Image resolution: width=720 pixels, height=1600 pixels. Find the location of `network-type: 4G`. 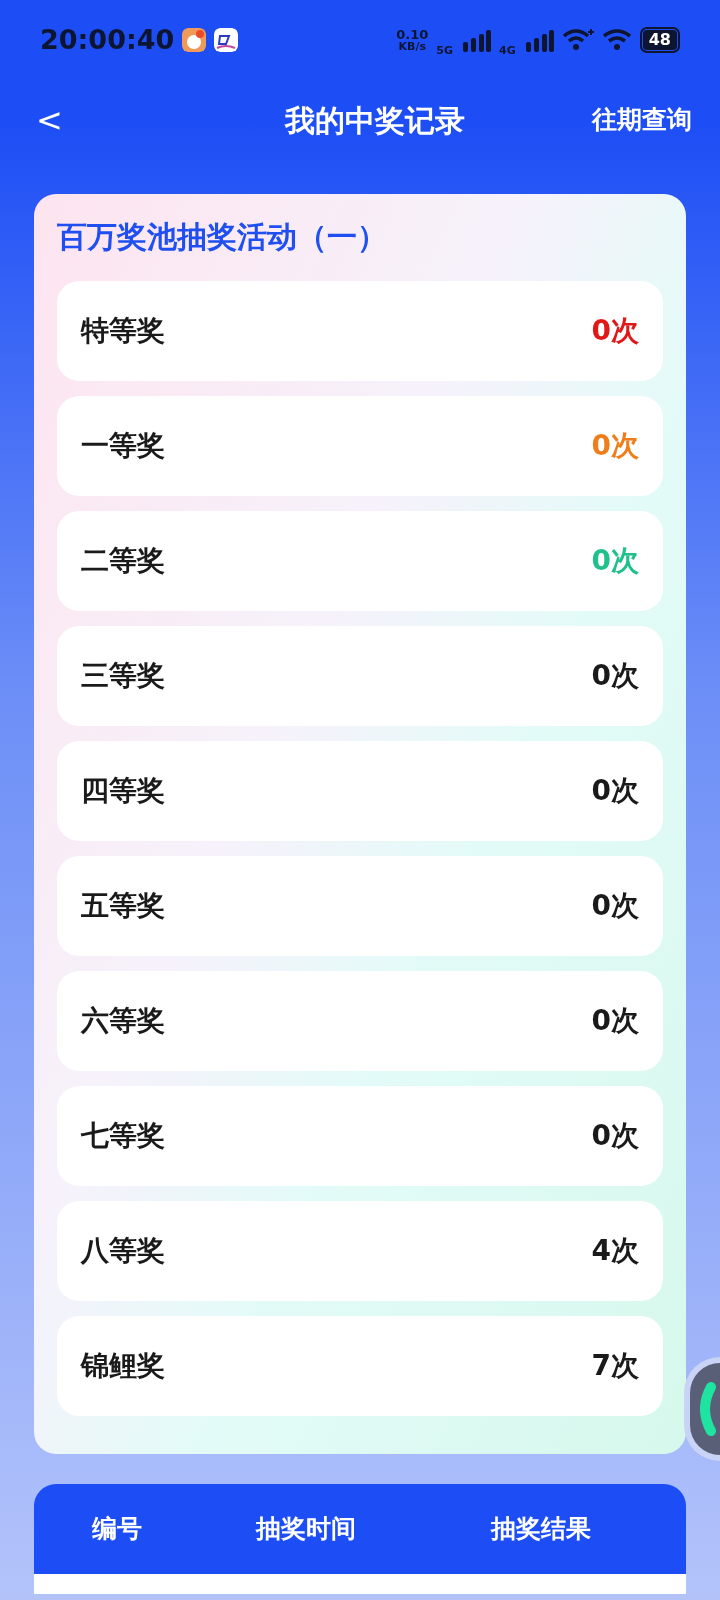

network-type: 4G is located at coordinates (507, 50).